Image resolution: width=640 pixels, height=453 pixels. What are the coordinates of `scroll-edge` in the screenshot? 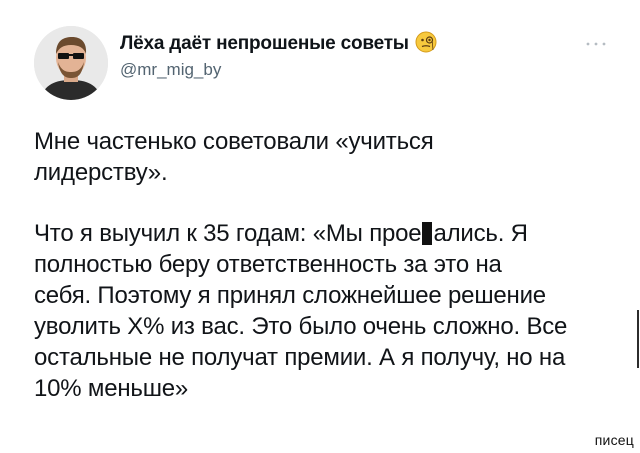 It's located at (638, 339).